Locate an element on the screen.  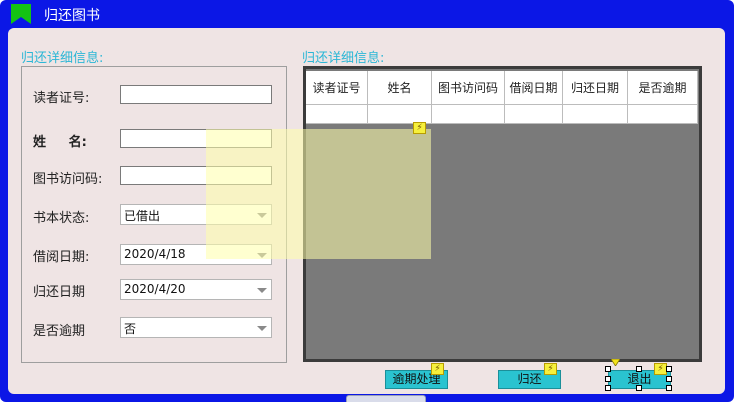
borrow-date-label: 借阅日期: is located at coordinates (61, 257).